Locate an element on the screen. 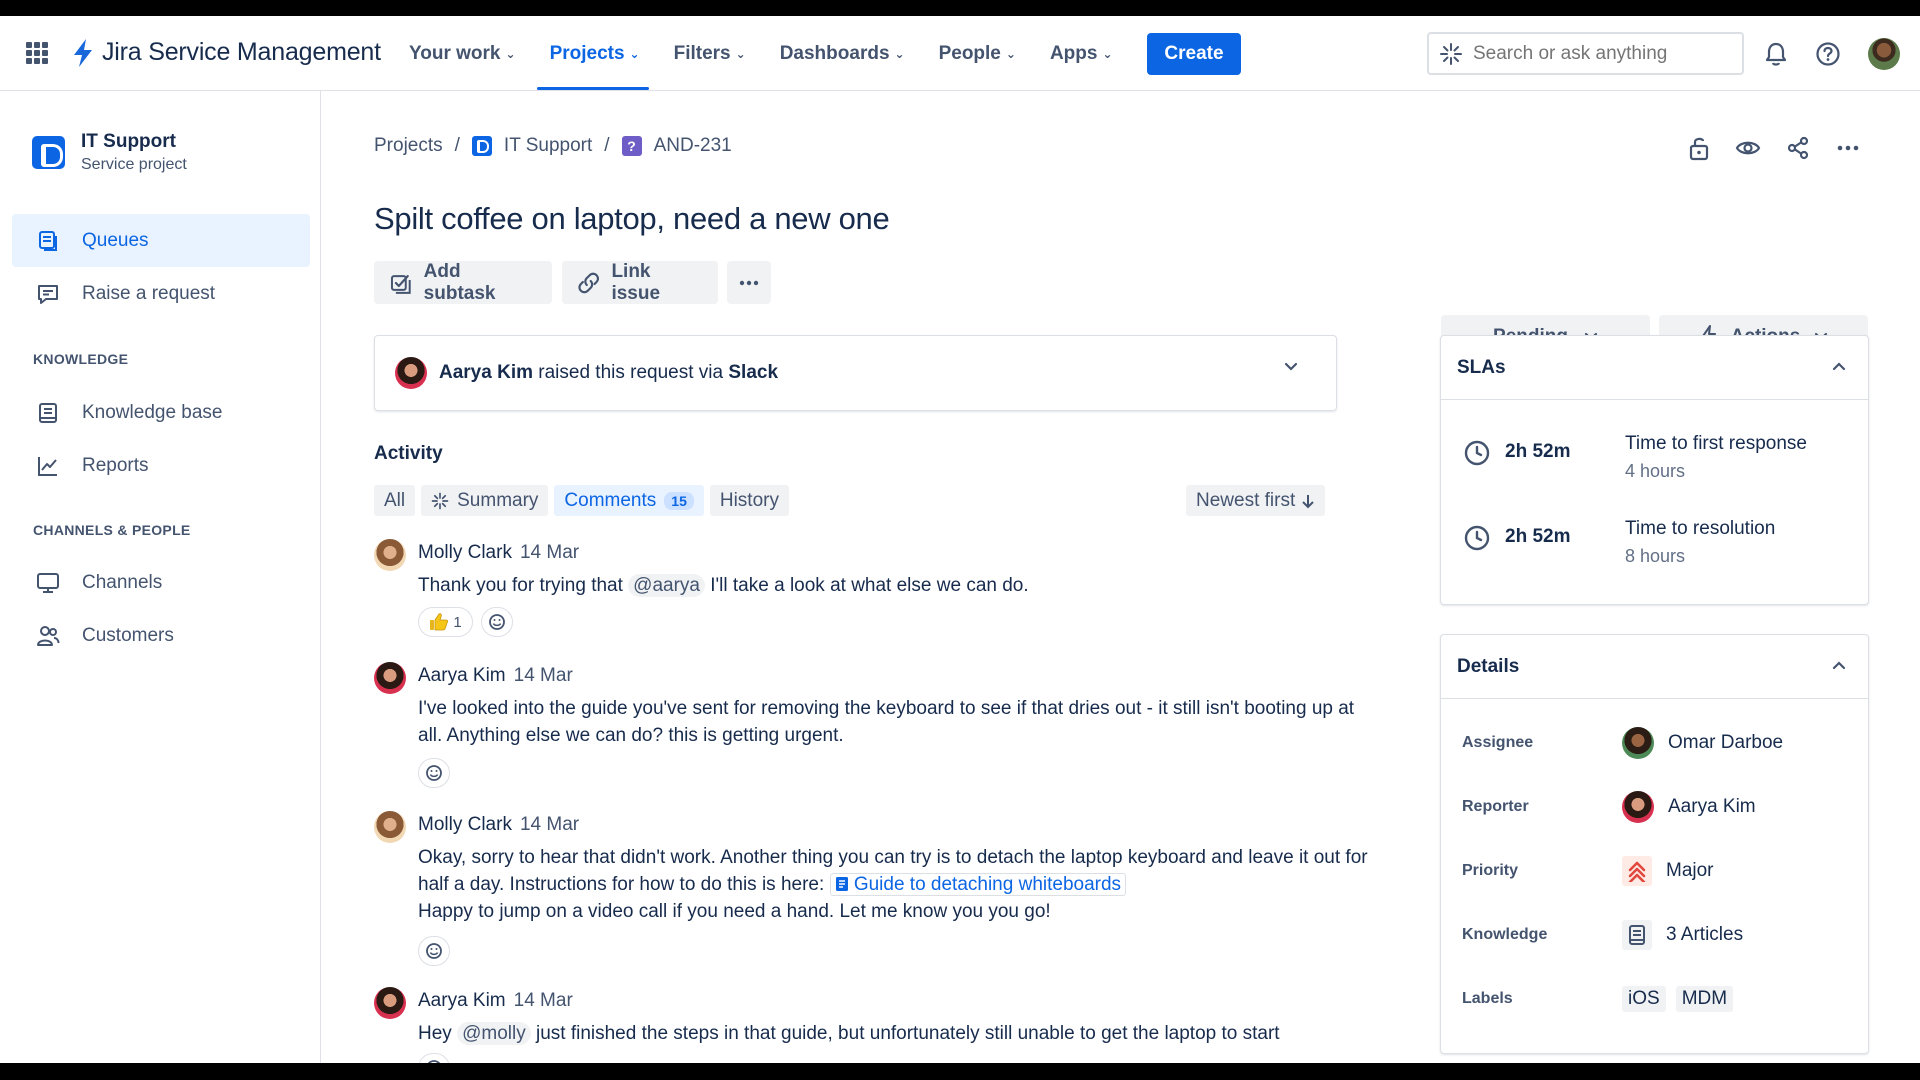 The image size is (1920, 1080). app-switcher-icon is located at coordinates (37, 53).